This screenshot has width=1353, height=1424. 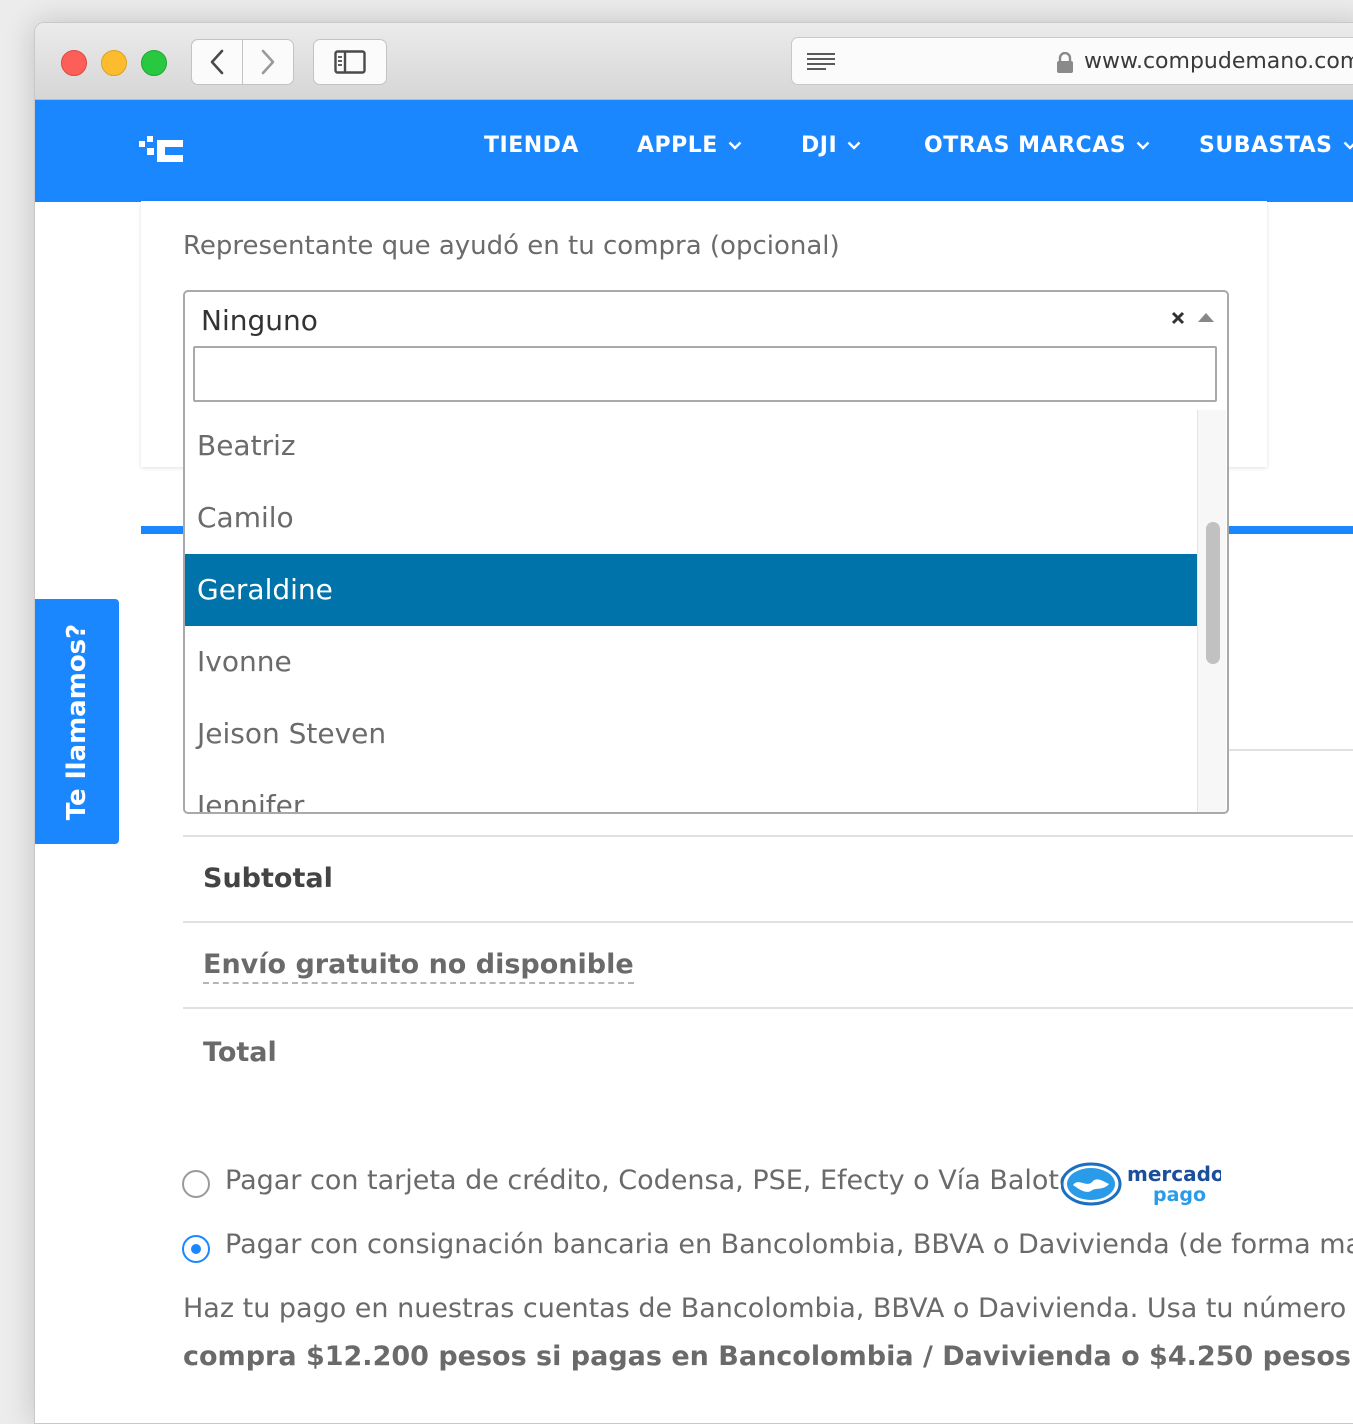 I want to click on dropdown-search-input, so click(x=705, y=374).